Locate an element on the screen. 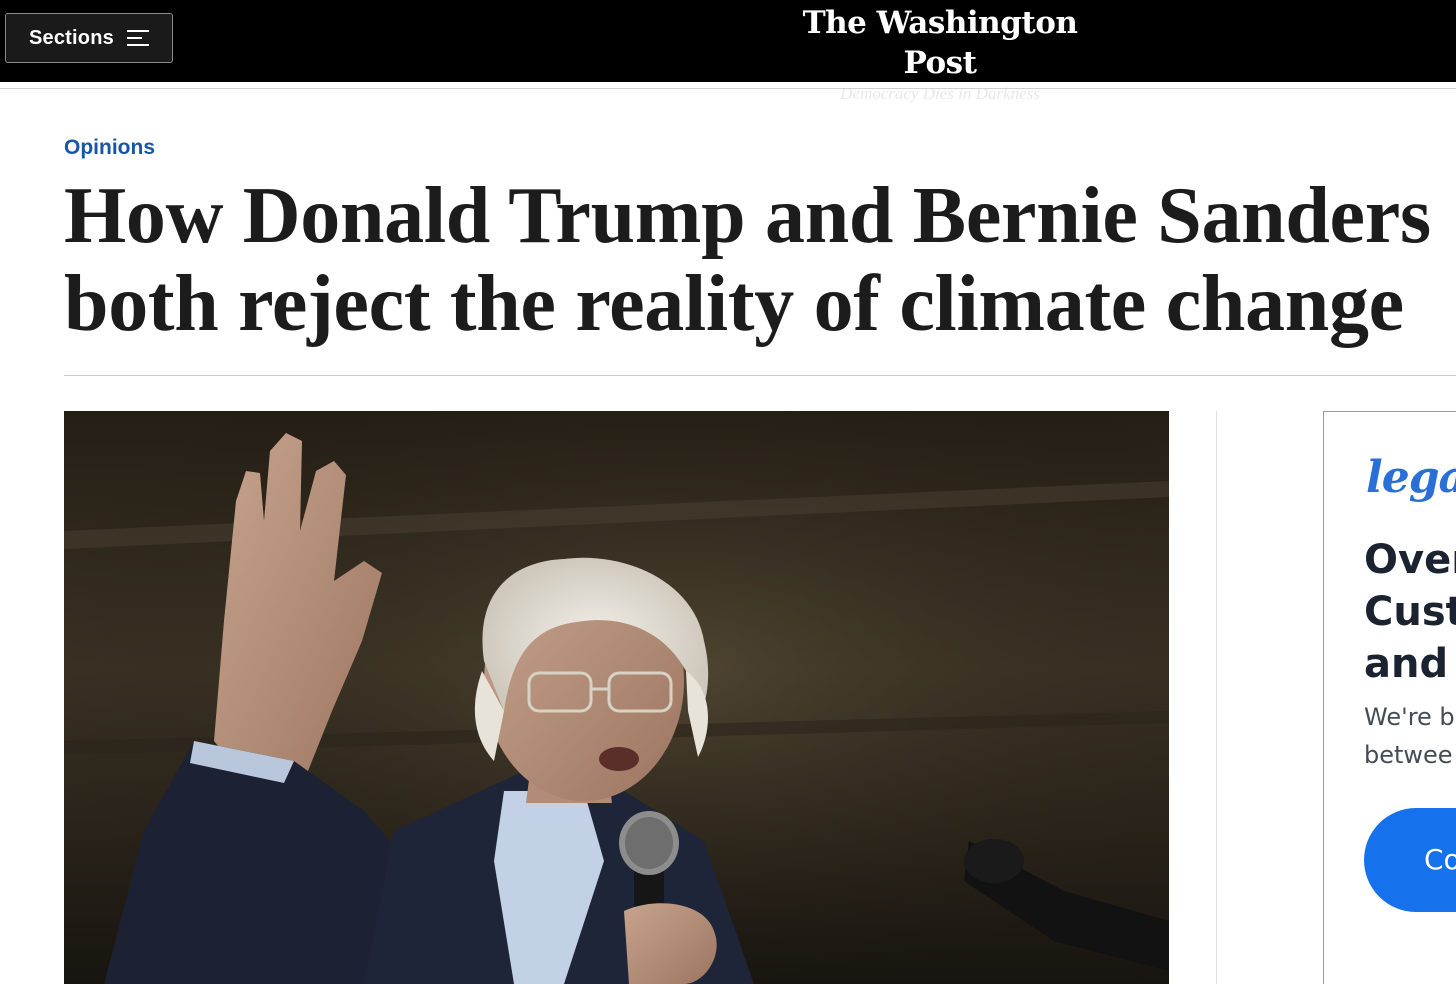  hamburger-menu-icon is located at coordinates (137, 38).